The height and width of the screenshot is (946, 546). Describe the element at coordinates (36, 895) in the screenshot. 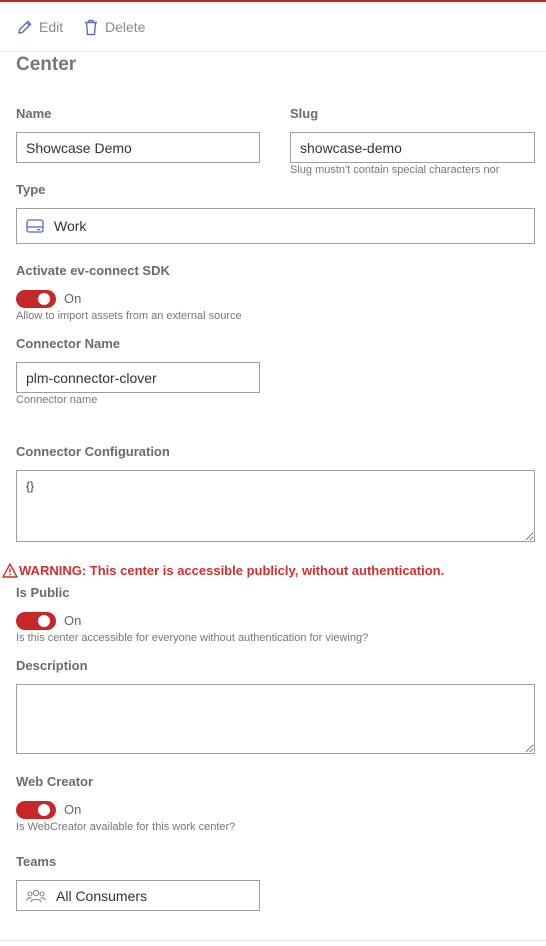

I see `users-icon` at that location.